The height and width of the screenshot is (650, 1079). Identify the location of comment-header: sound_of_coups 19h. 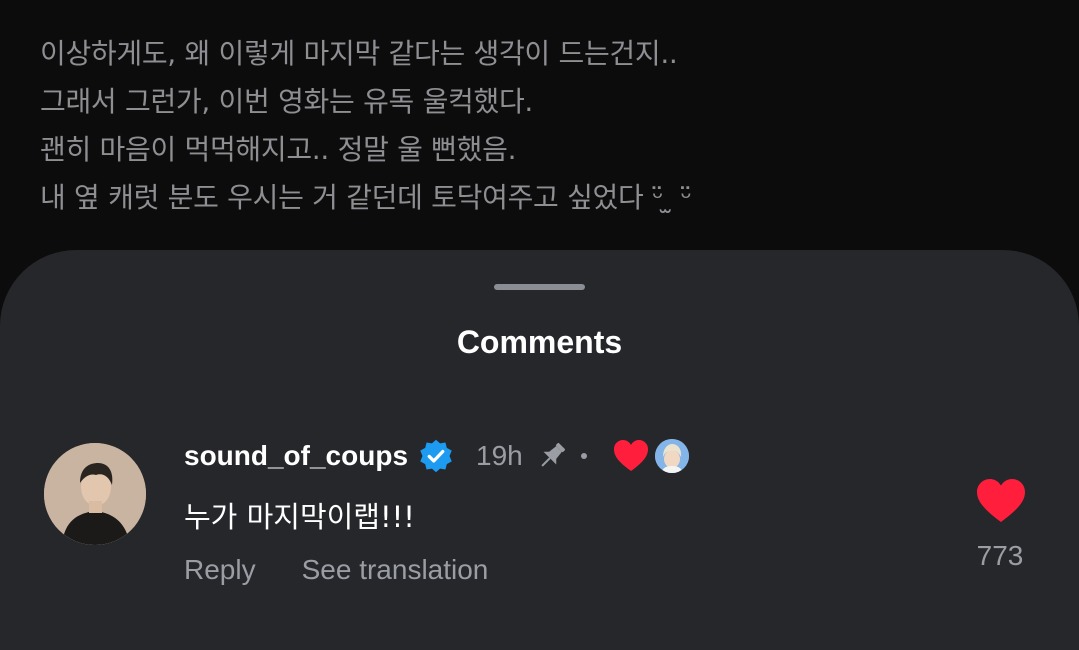
(436, 456).